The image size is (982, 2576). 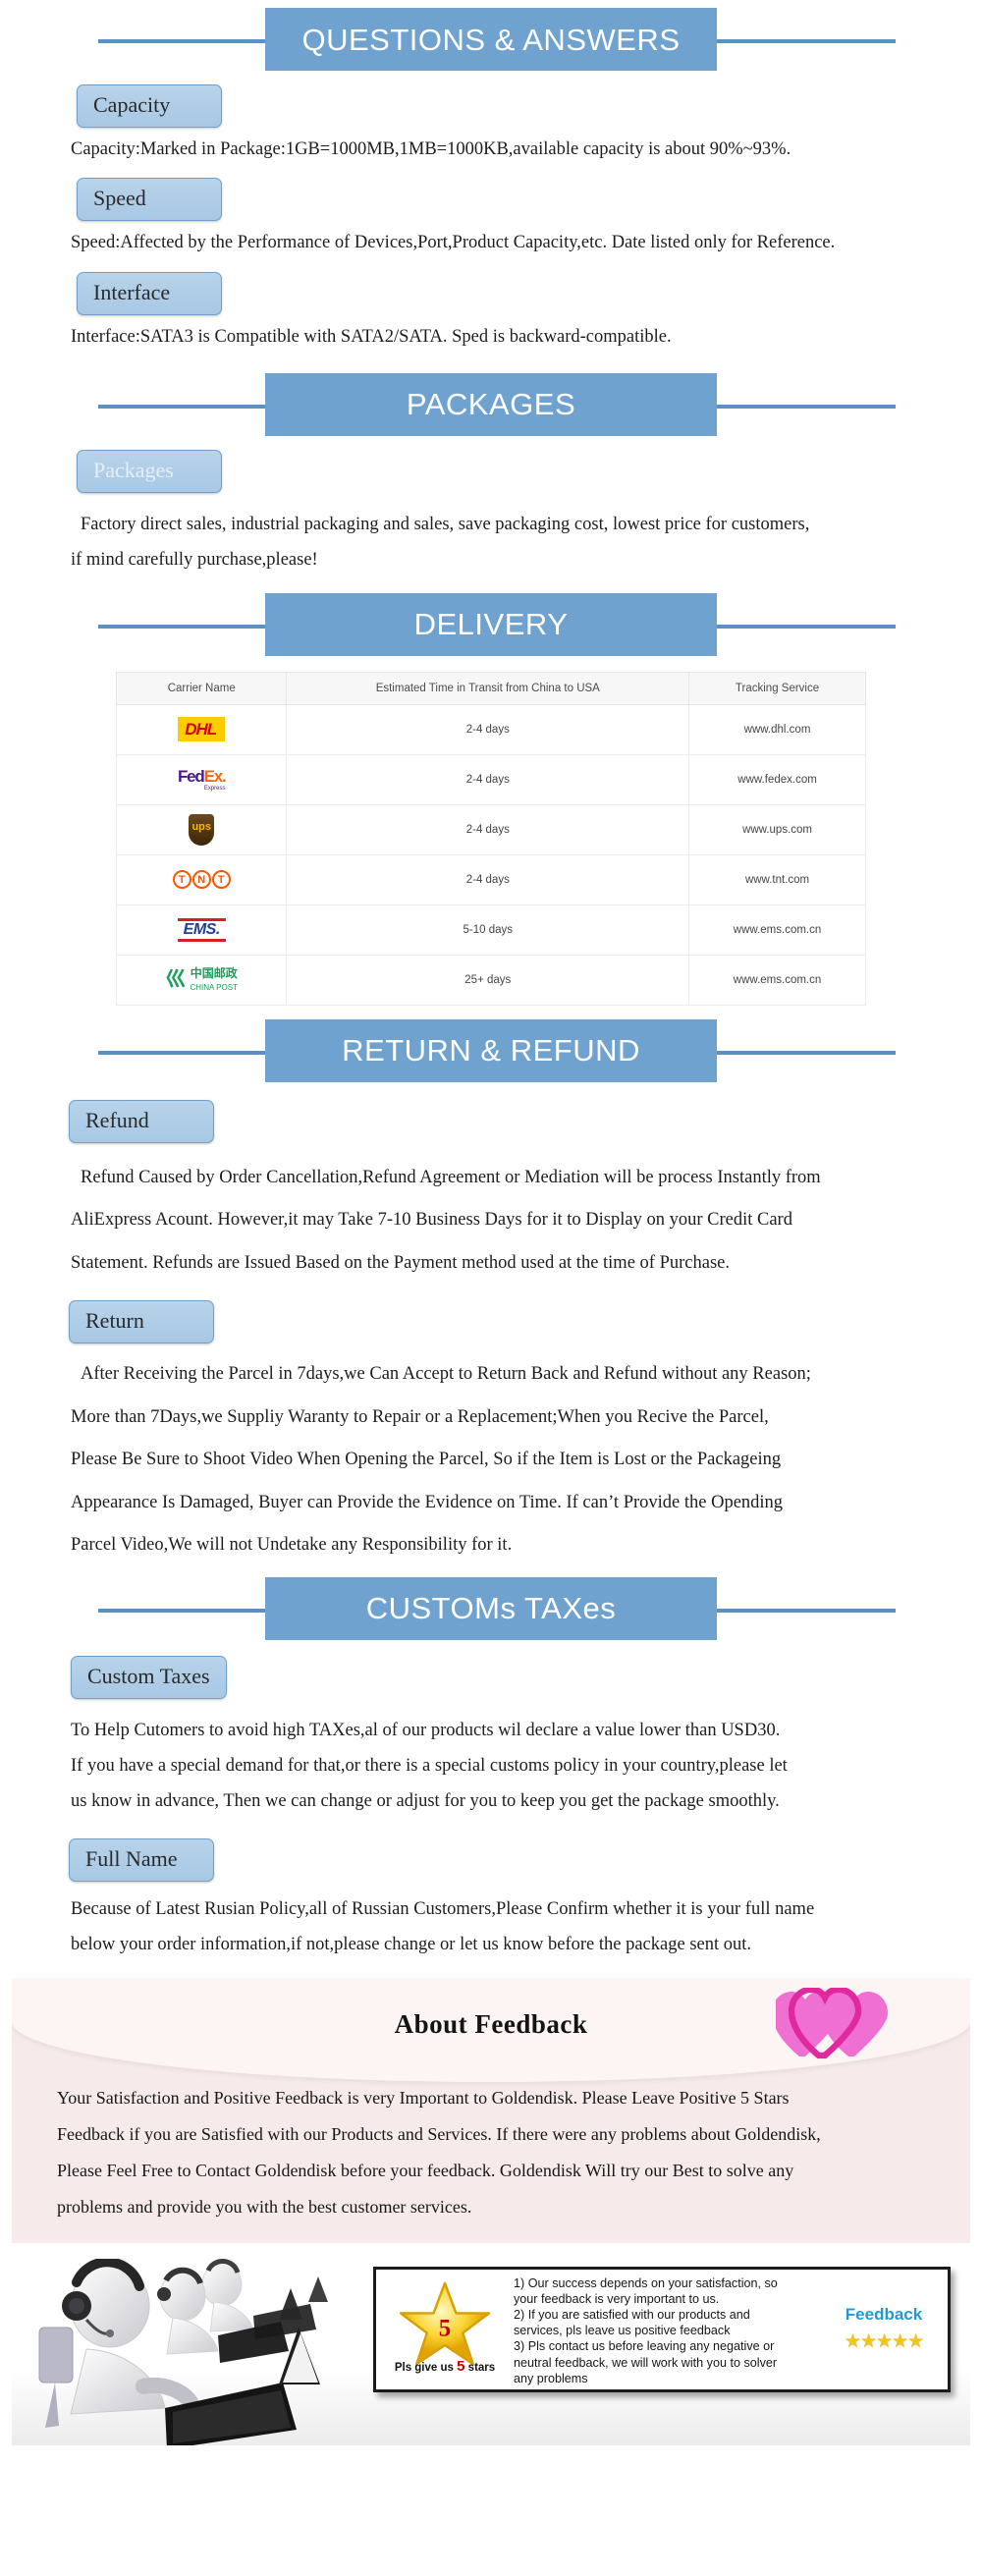 I want to click on fedex-logo-icon: FedEx. Express, so click(x=201, y=780).